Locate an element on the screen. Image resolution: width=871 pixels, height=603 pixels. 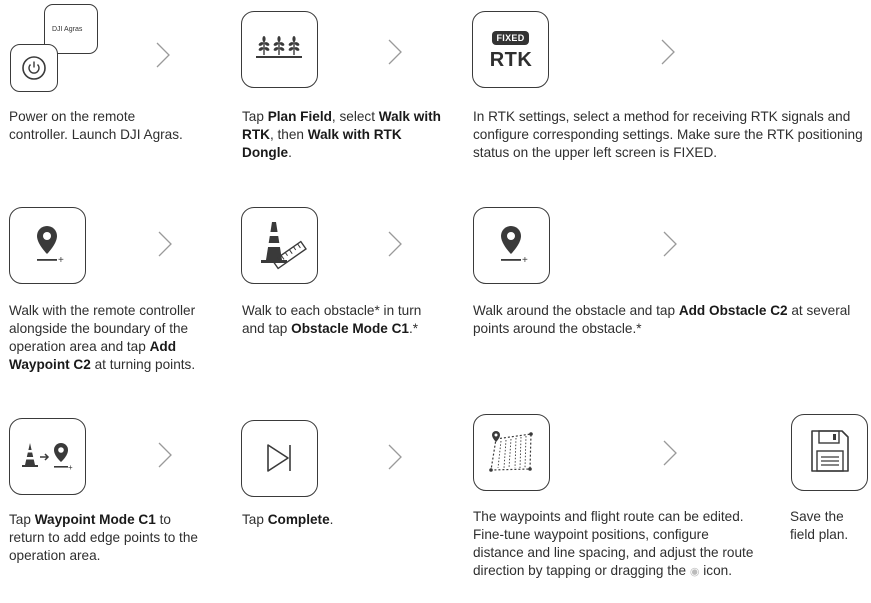
drag-handle-icon: ◉ is located at coordinates (694, 572).